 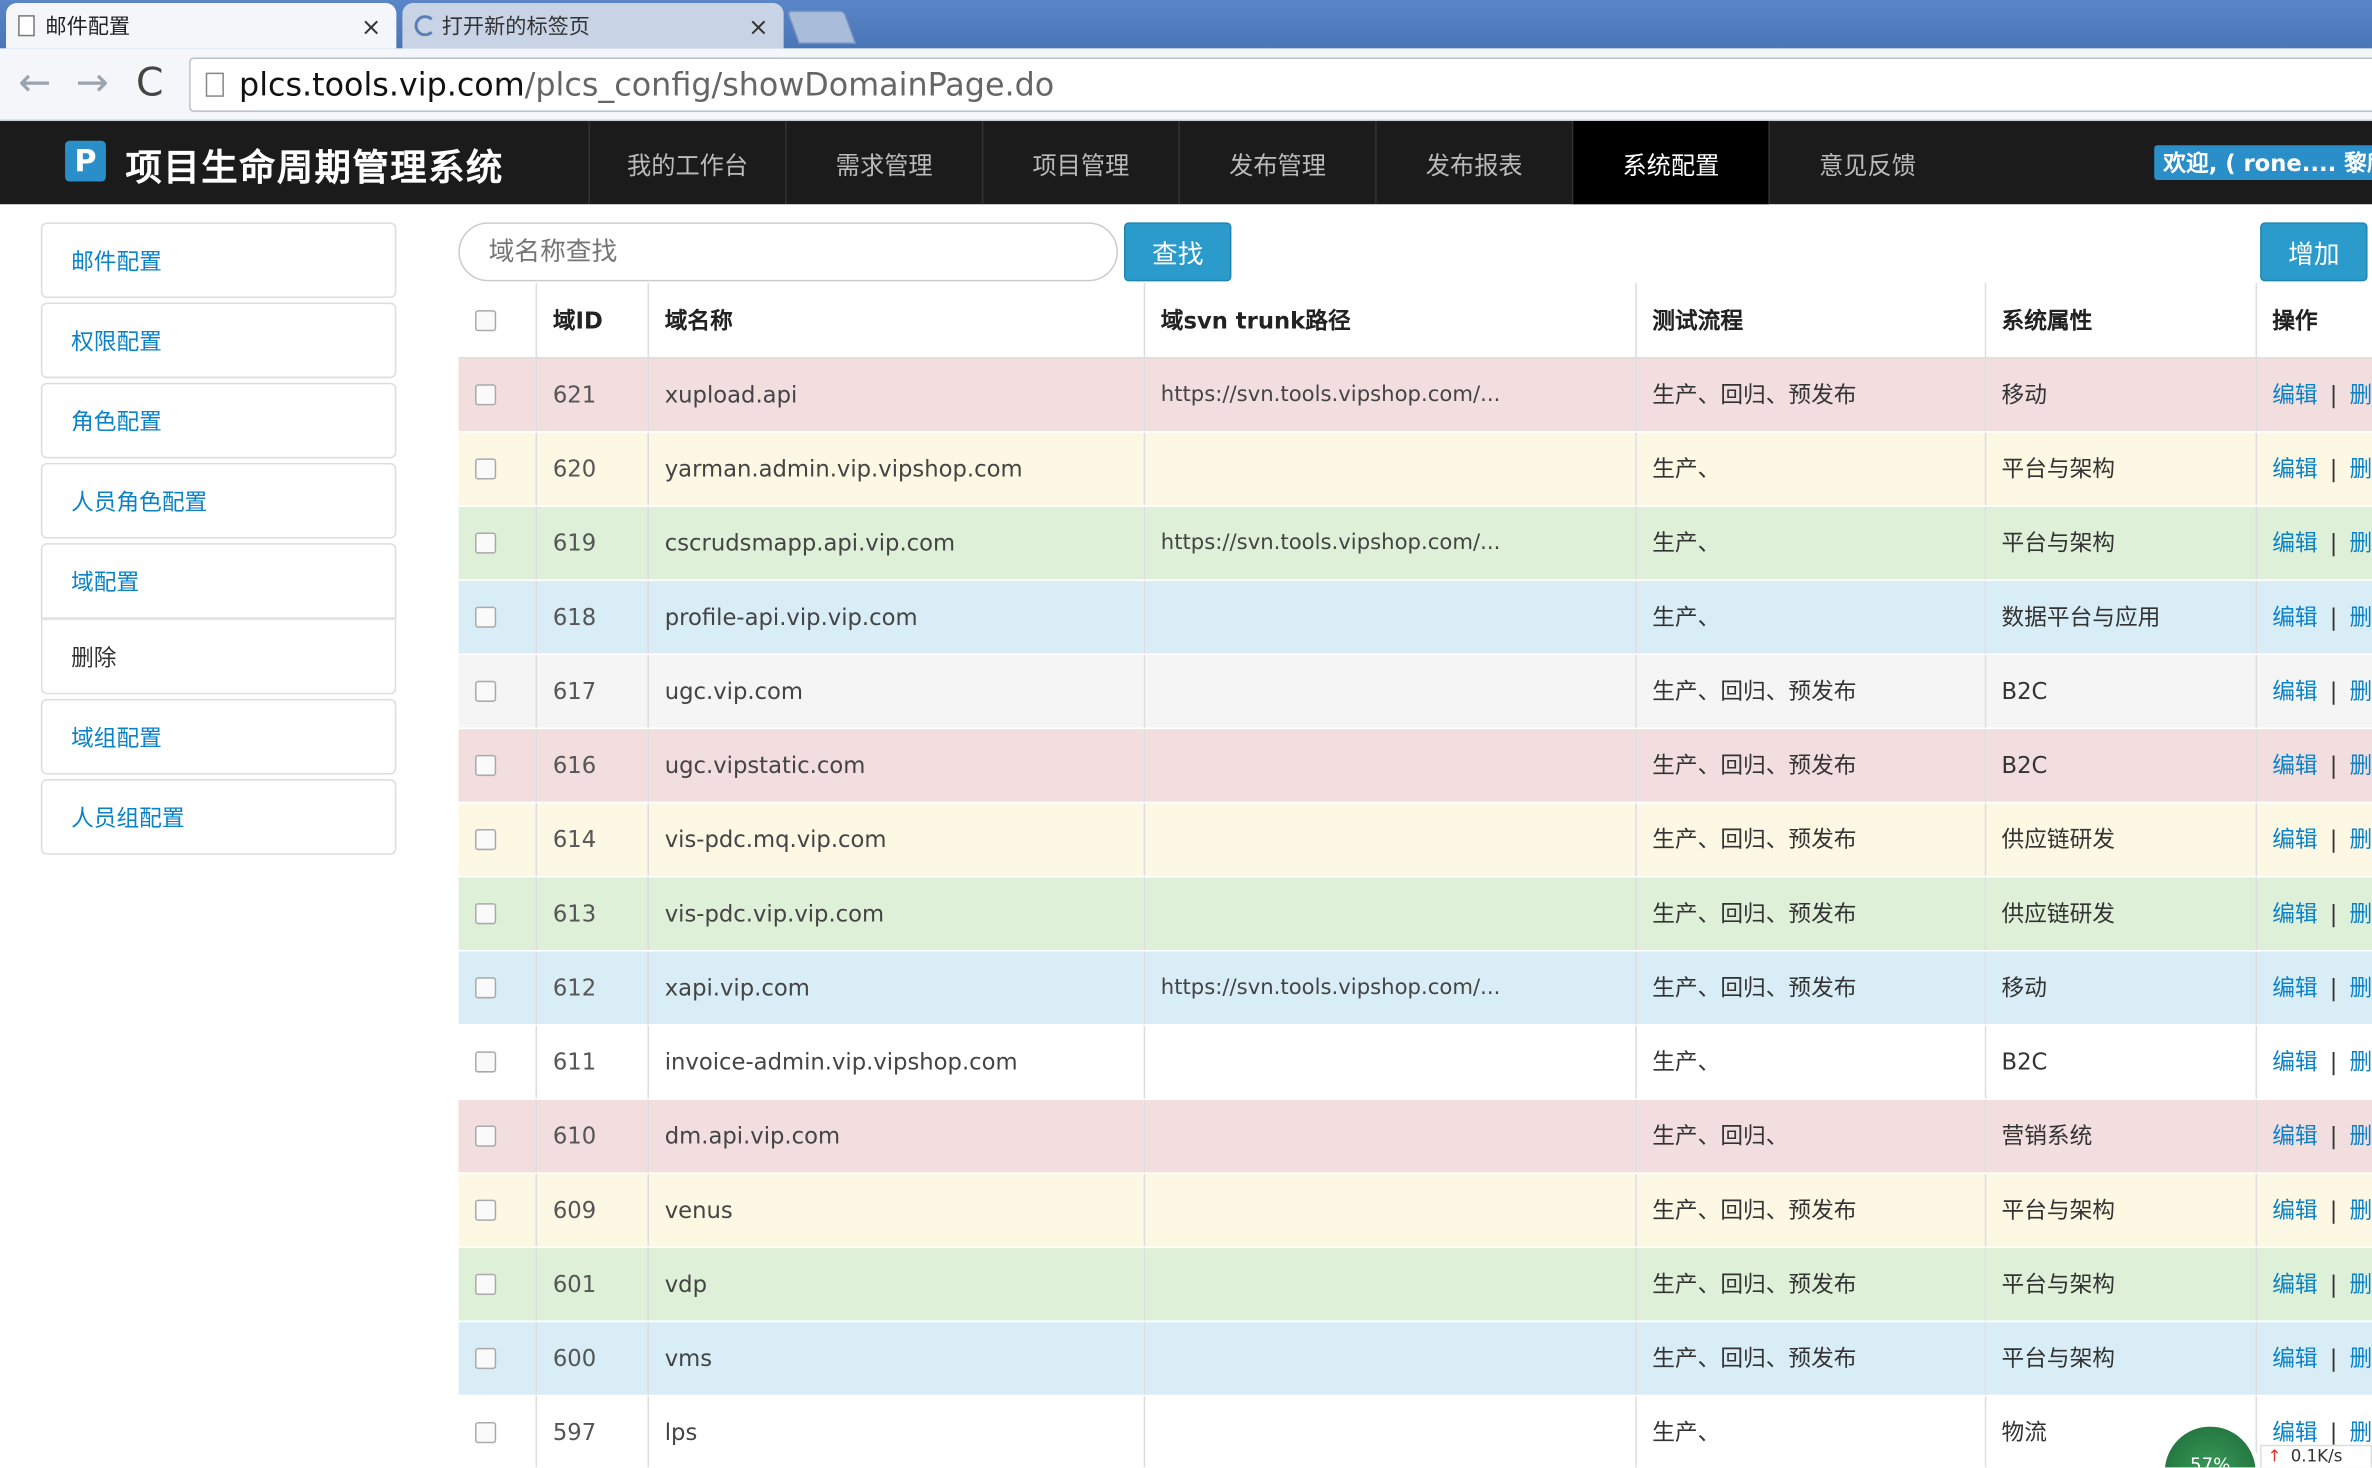 I want to click on welcome-user: 欢迎, ( rone.... 黎欣, so click(x=2263, y=163).